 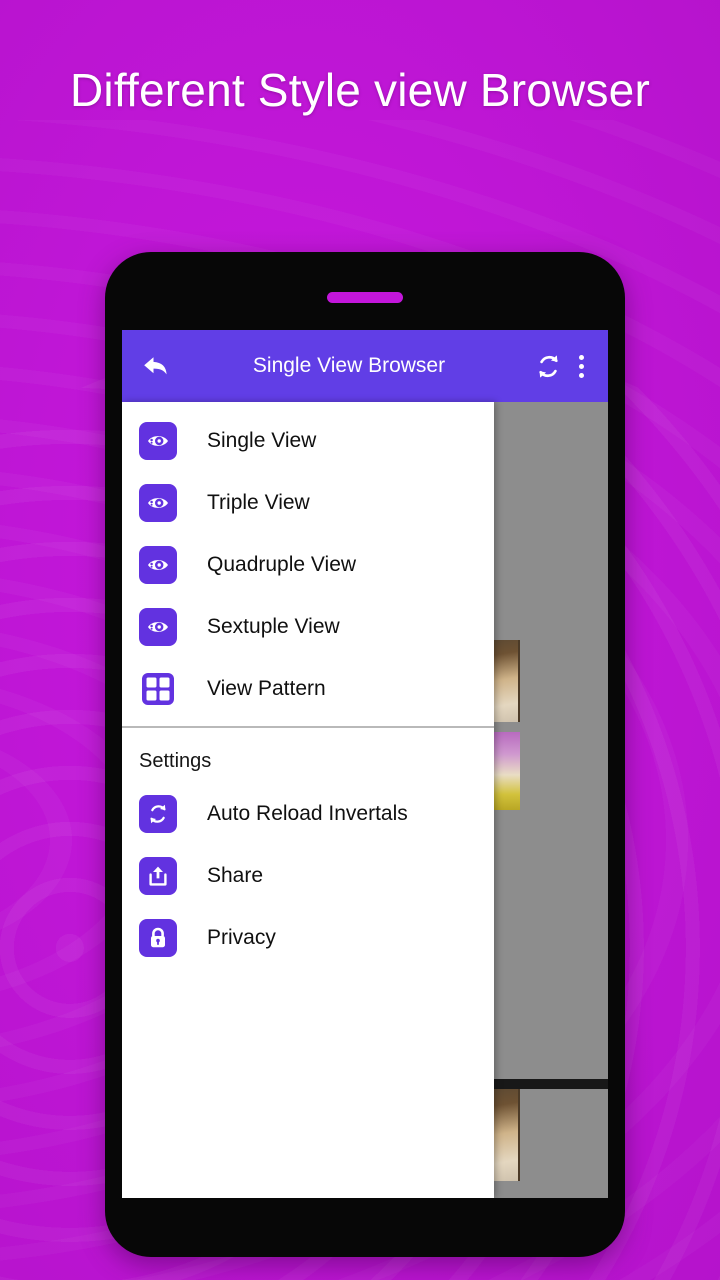 I want to click on drawer-item-label: Quadruple View, so click(x=282, y=564).